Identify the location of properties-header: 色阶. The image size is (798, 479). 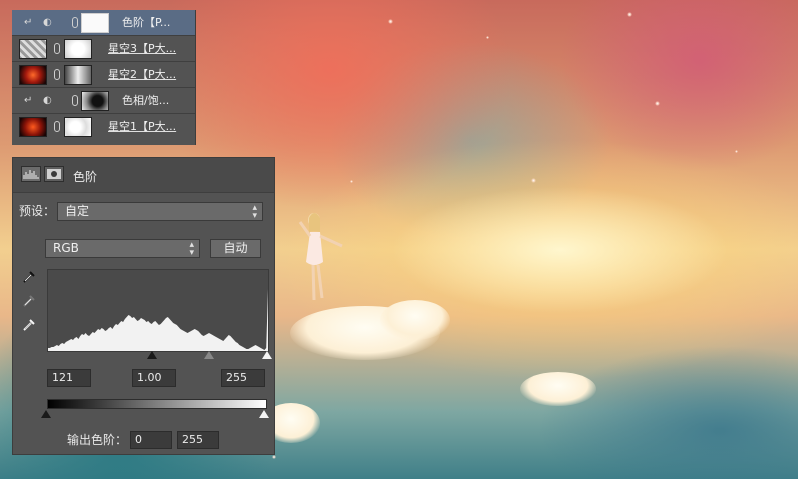
(143, 175).